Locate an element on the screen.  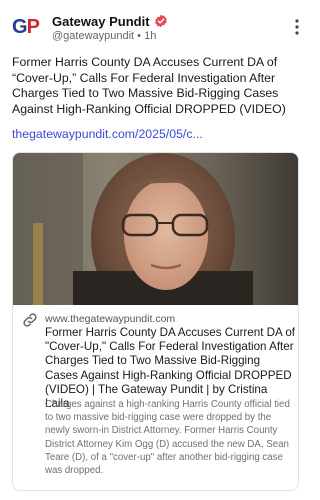
link-icon is located at coordinates (30, 320).